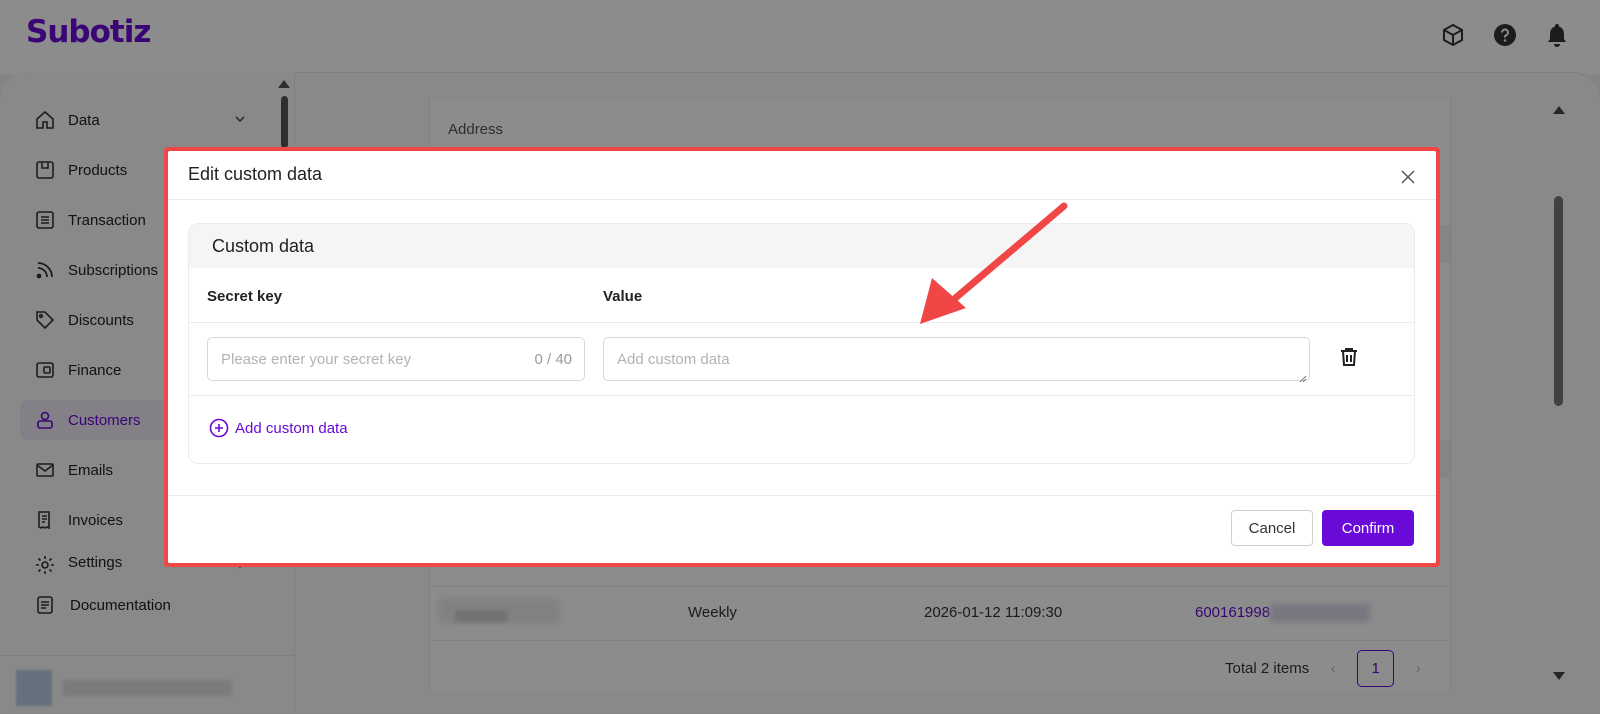 Image resolution: width=1600 pixels, height=714 pixels. Describe the element at coordinates (801, 295) in the screenshot. I see `column-headers: Secret key Value` at that location.